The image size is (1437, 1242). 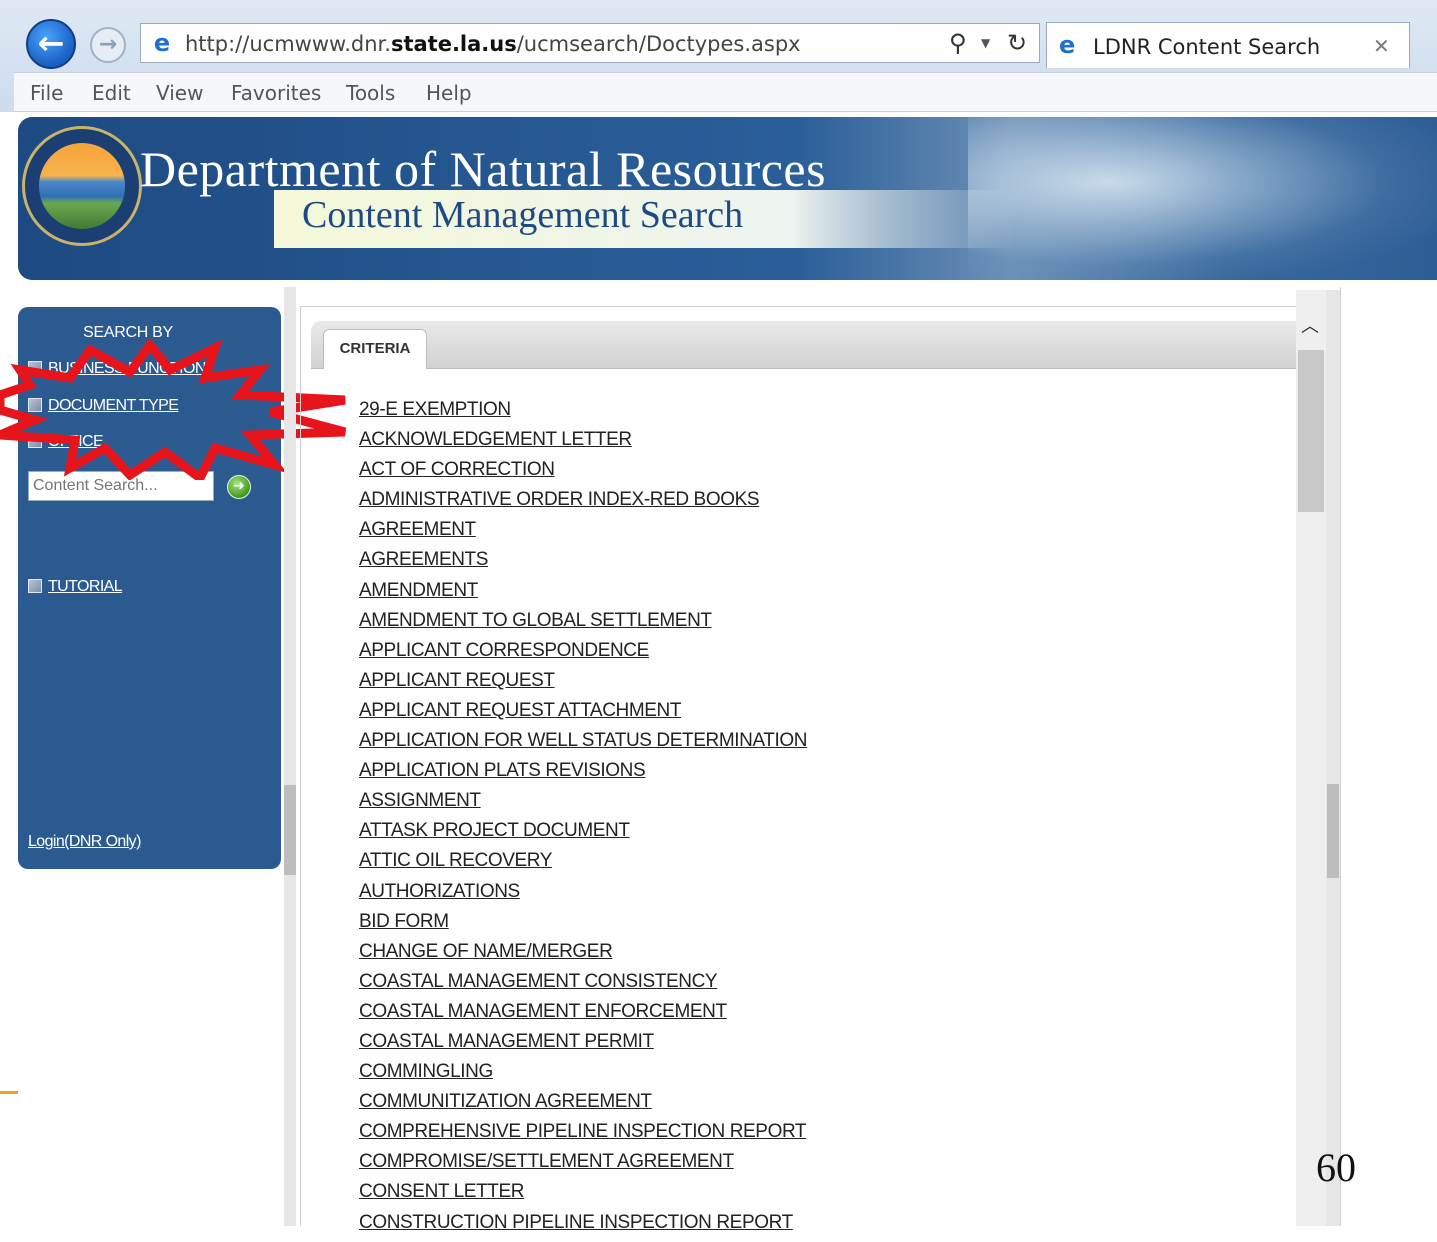 What do you see at coordinates (583, 956) in the screenshot?
I see `document-type-link: CHANGE OF NAME/MERGER` at bounding box center [583, 956].